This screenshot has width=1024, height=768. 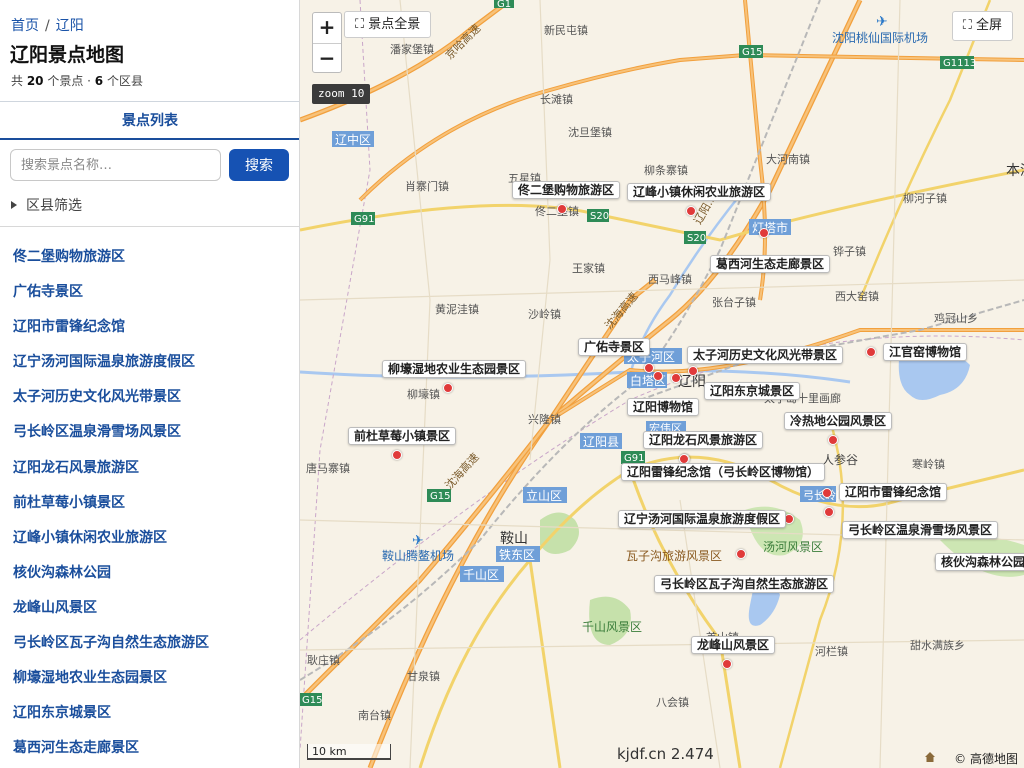 What do you see at coordinates (111, 748) in the screenshot?
I see `spot-list-item: 葛西河生态走廊景区` at bounding box center [111, 748].